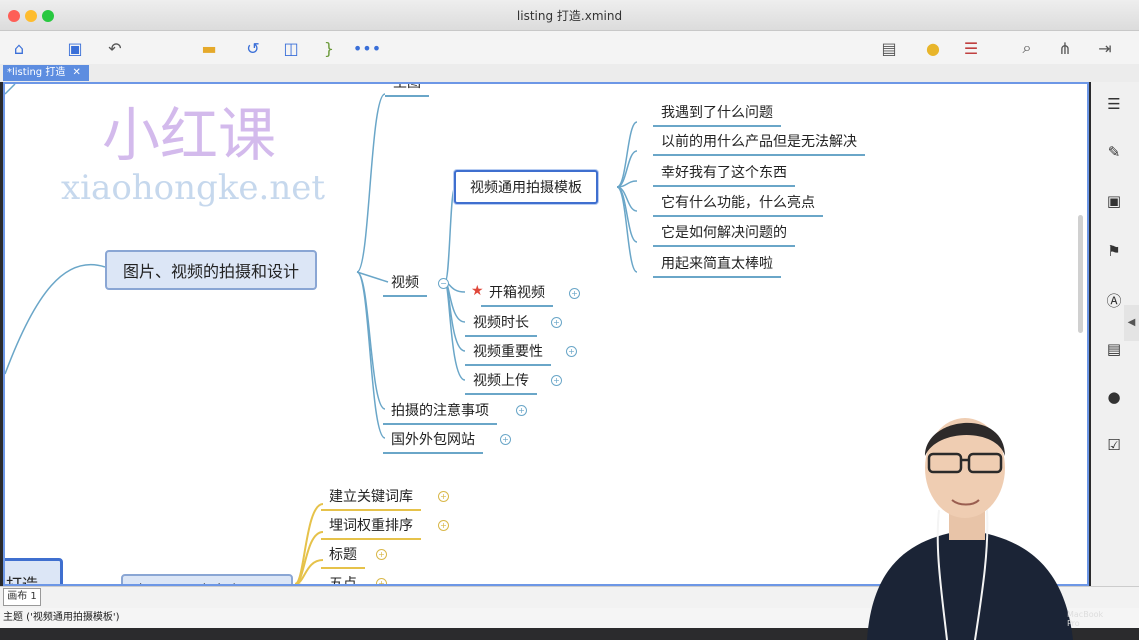  Describe the element at coordinates (738, 204) in the screenshot. I see `list-item: 它有什么功能，什么亮点` at that location.